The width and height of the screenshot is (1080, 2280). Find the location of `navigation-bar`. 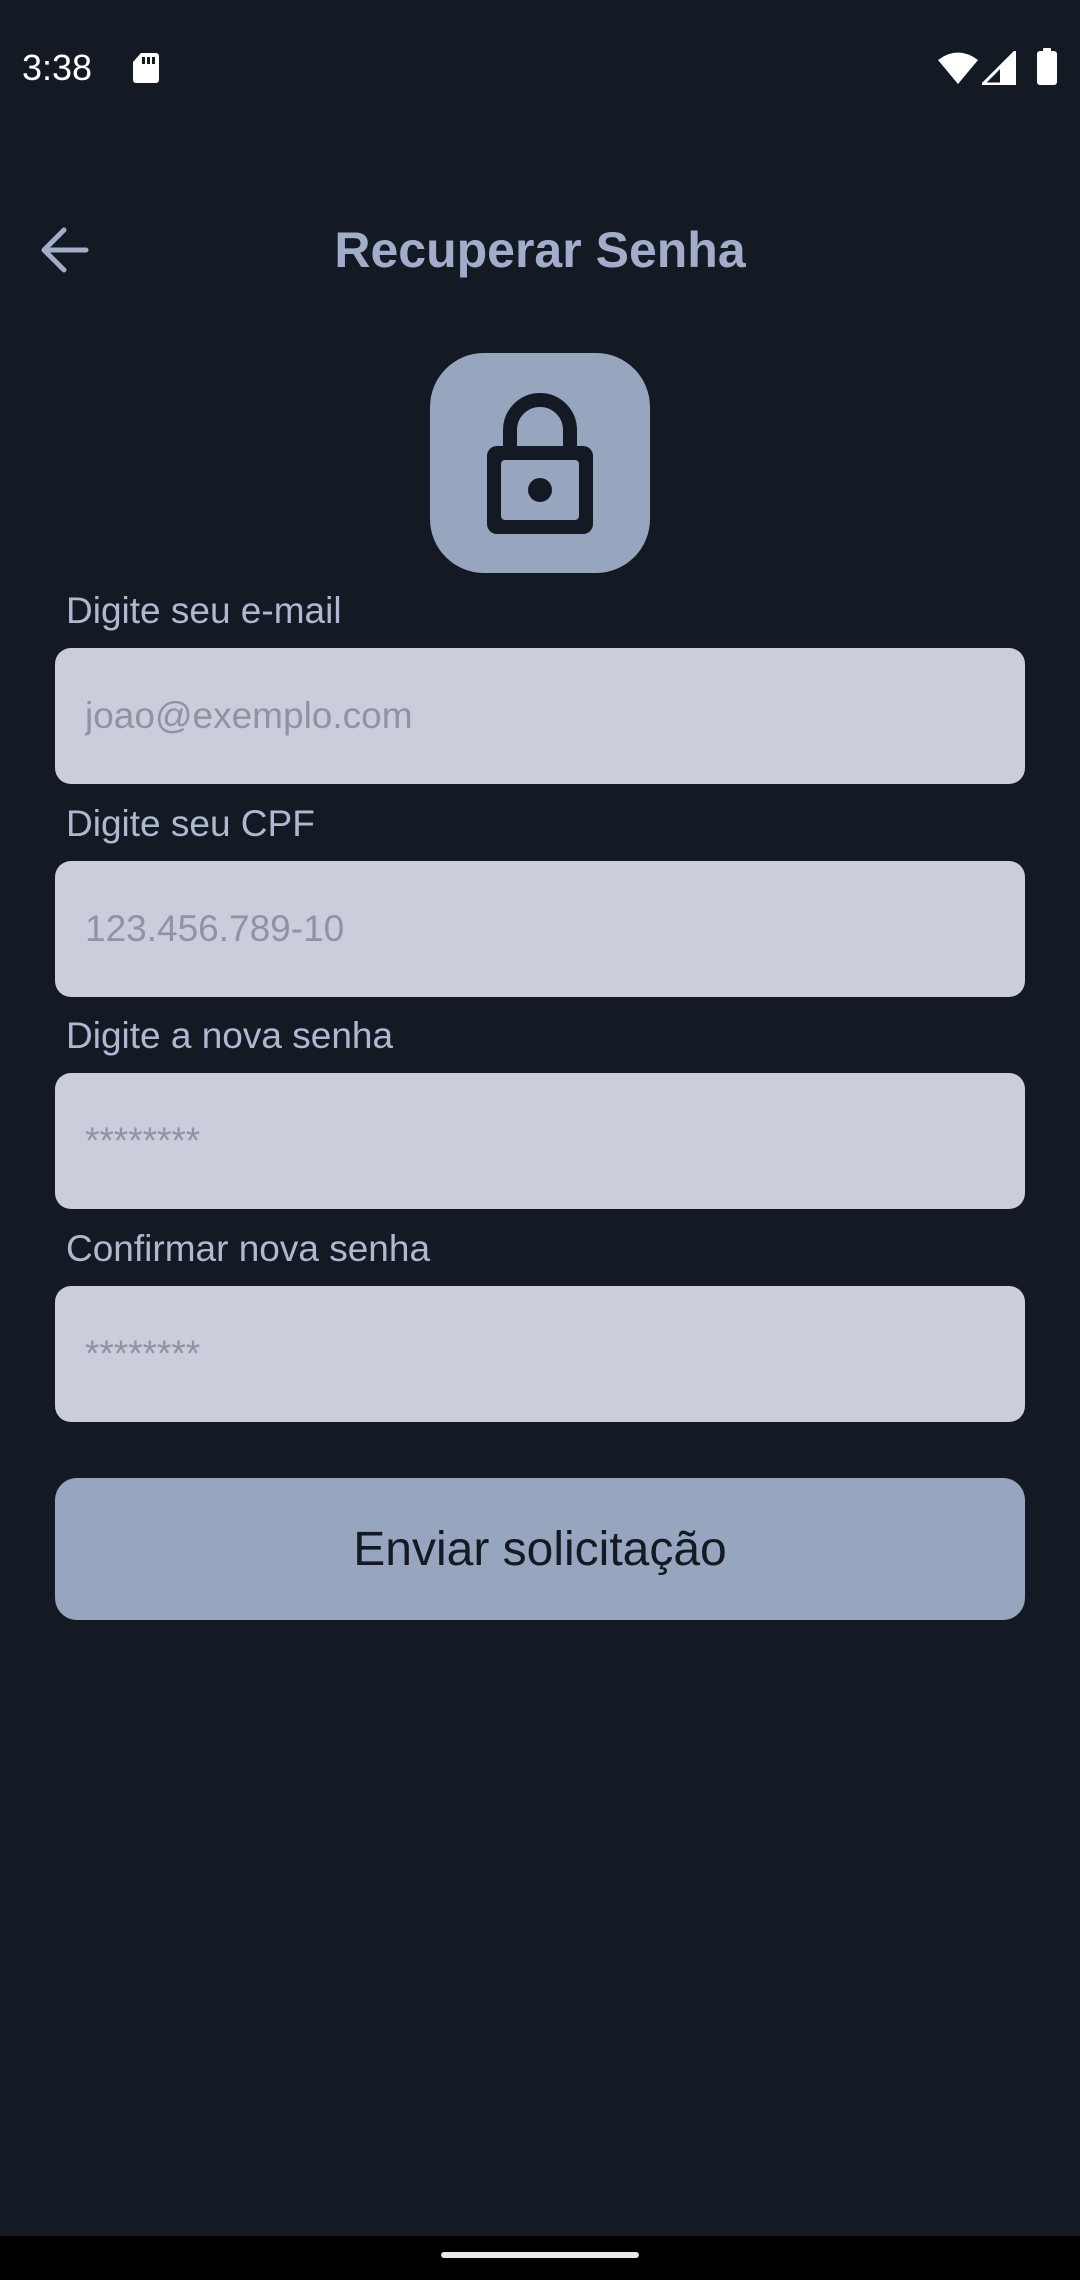

navigation-bar is located at coordinates (540, 2258).